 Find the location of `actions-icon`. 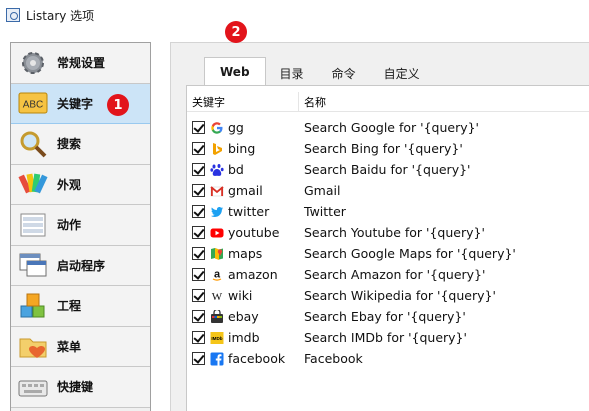

actions-icon is located at coordinates (33, 225).